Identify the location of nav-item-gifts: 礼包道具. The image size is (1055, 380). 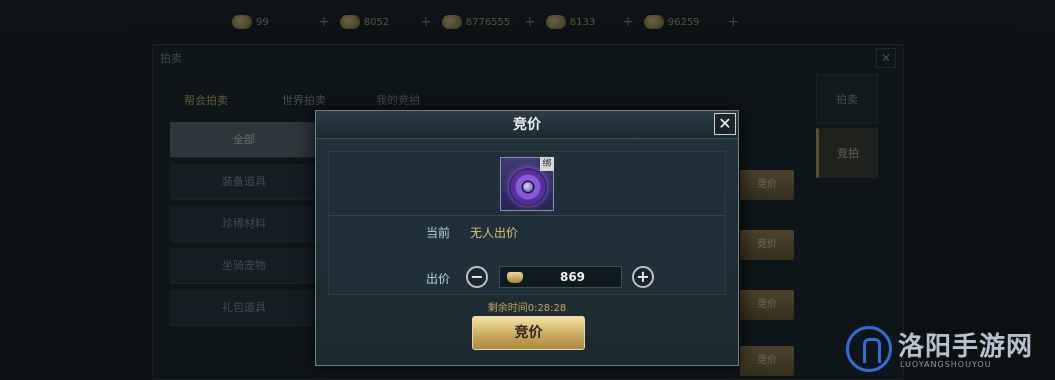
(244, 308).